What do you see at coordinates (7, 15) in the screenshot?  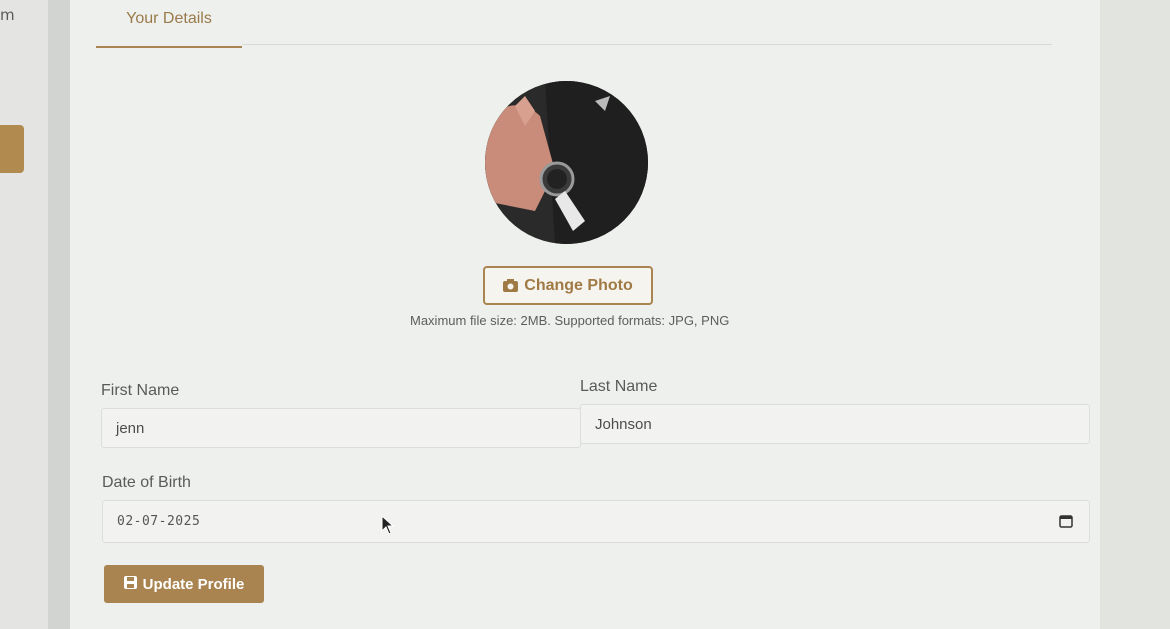 I see `sidebar-partial-text: m` at bounding box center [7, 15].